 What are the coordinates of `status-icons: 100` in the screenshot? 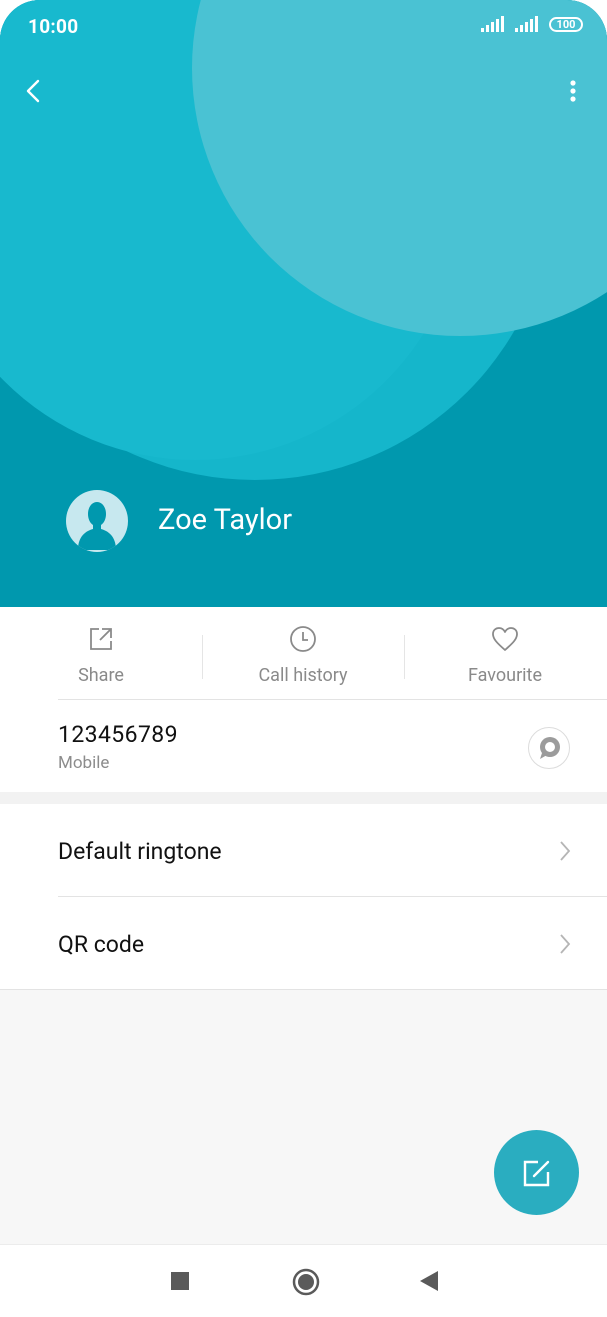 It's located at (532, 24).